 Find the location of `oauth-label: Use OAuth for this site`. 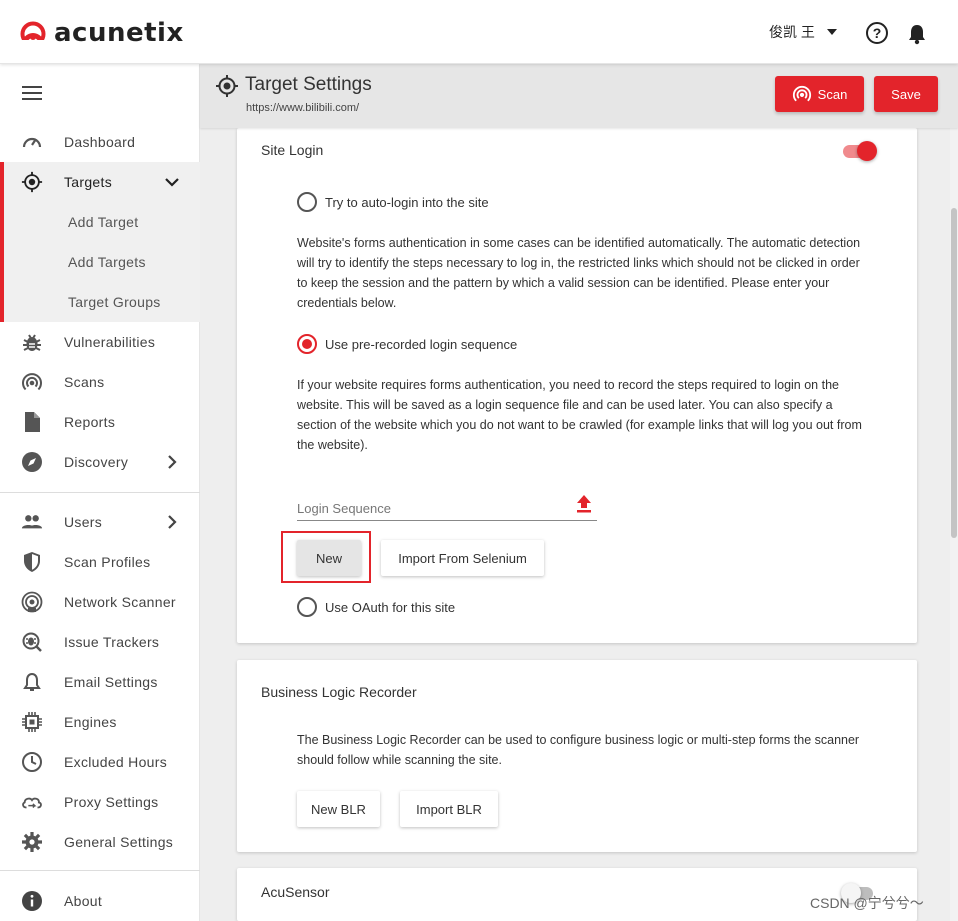

oauth-label: Use OAuth for this site is located at coordinates (390, 607).